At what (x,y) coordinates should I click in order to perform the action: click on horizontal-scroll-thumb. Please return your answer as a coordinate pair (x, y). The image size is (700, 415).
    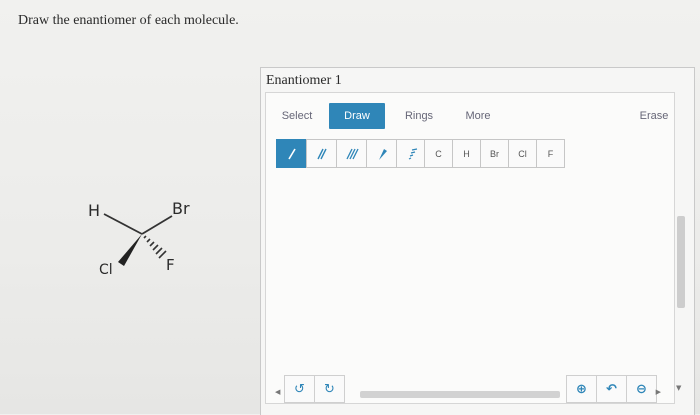
    Looking at the image, I should click on (460, 394).